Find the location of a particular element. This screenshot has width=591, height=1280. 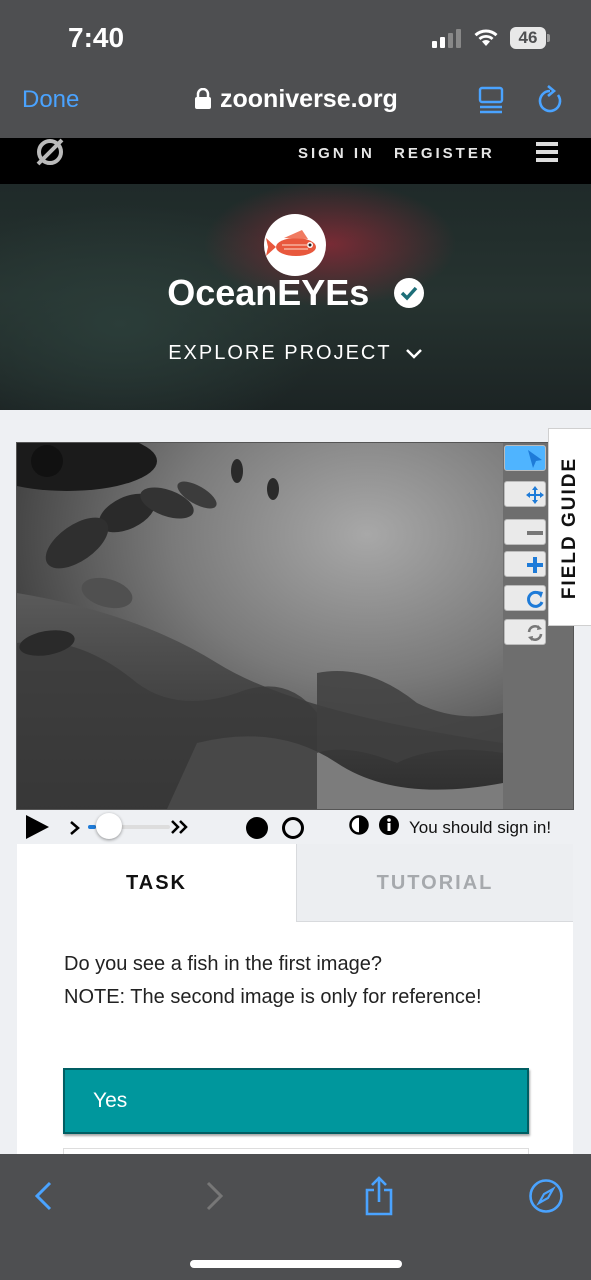

browser-url-bar: Done zooniverse.org is located at coordinates (295, 105).